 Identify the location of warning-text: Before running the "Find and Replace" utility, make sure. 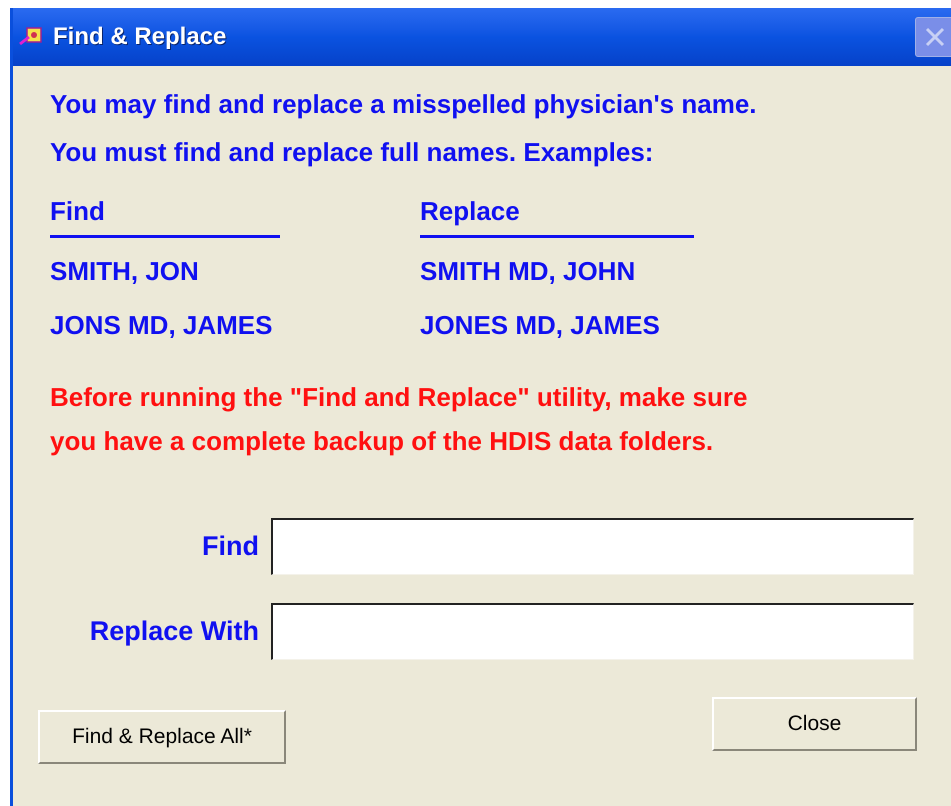
(399, 397).